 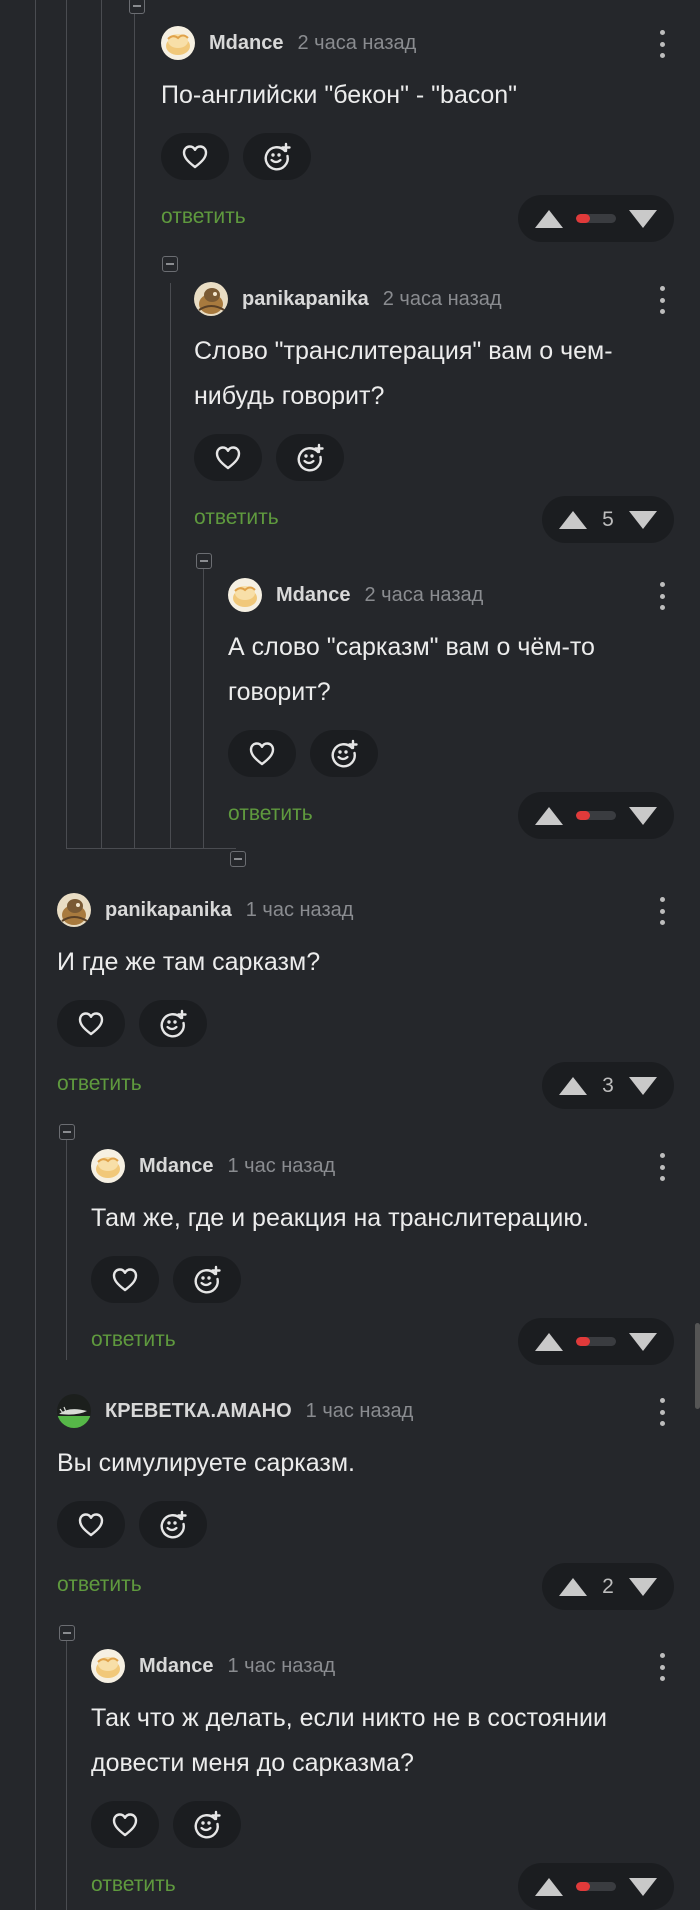 I want to click on vote-control, so click(x=596, y=1341).